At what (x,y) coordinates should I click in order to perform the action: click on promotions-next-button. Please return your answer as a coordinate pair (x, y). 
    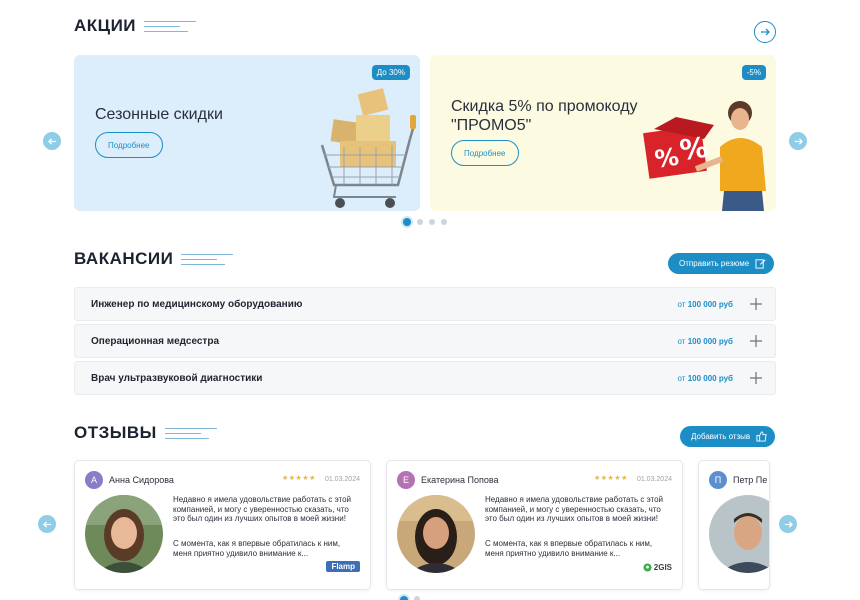
    Looking at the image, I should click on (765, 32).